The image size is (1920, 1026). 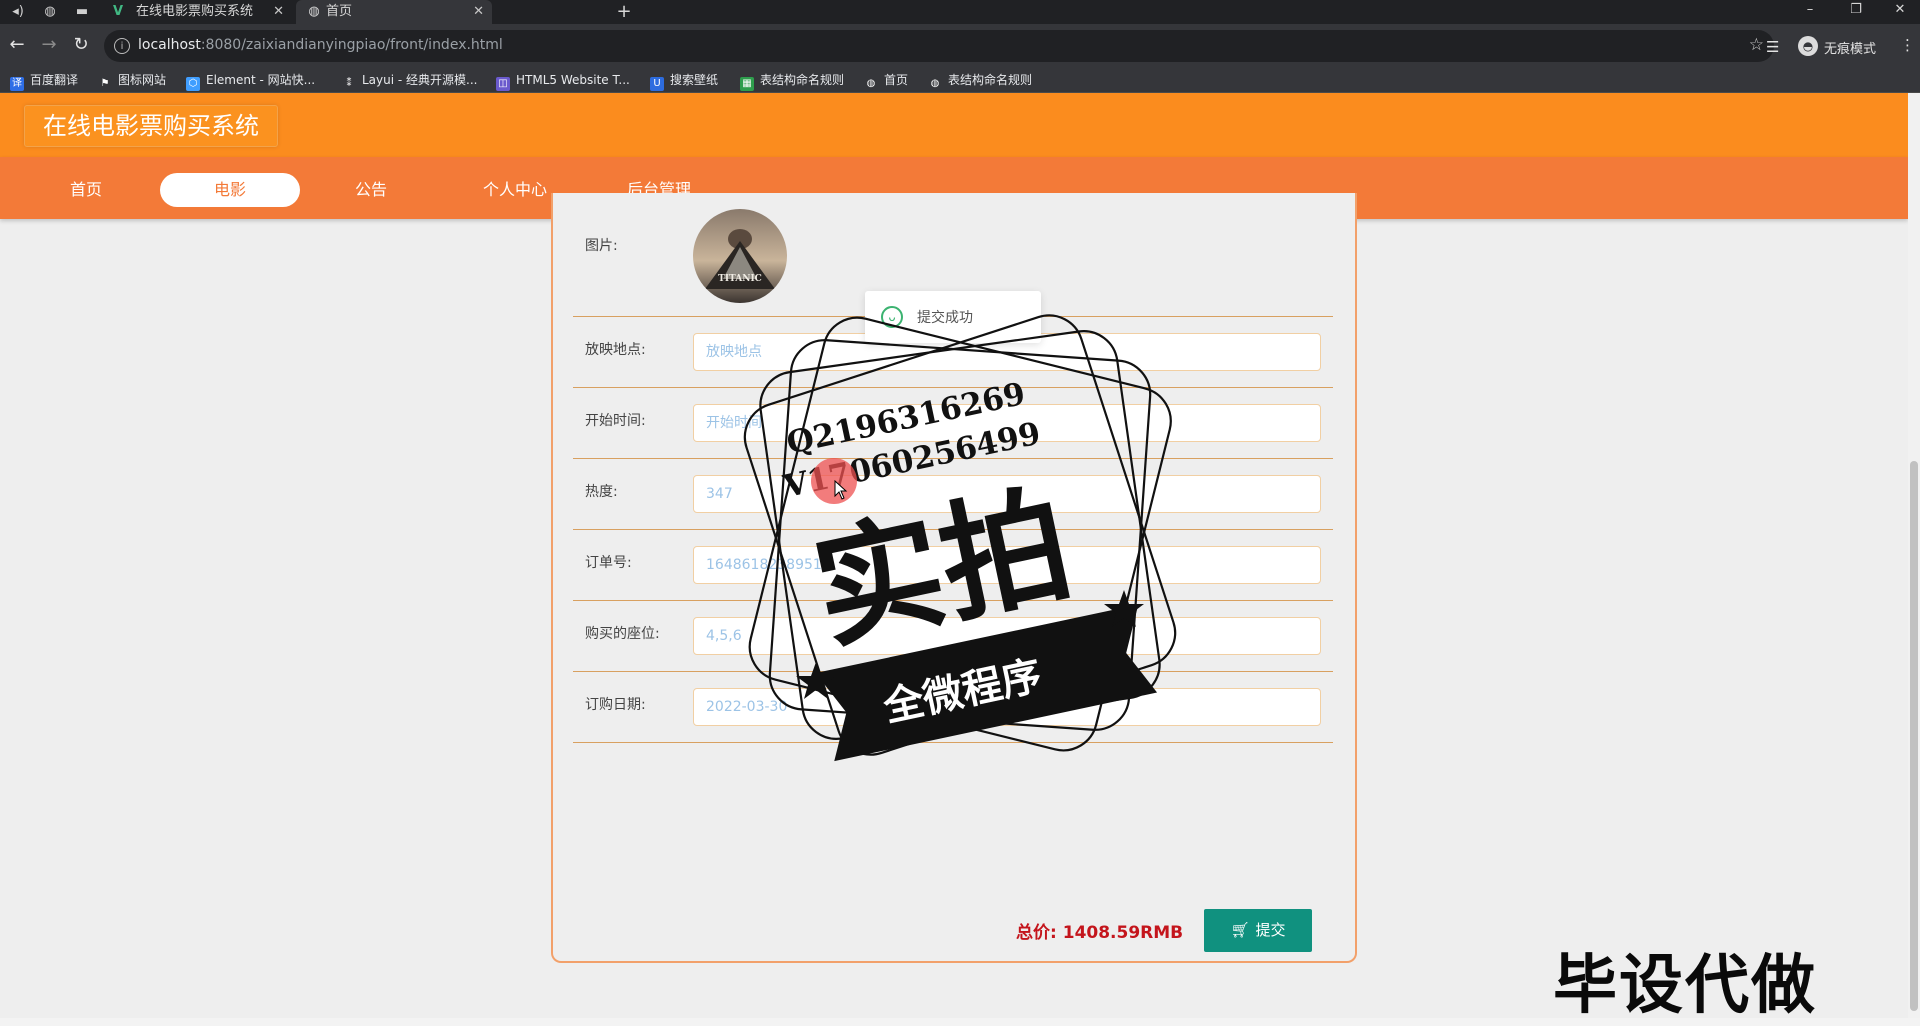 What do you see at coordinates (960, 12) in the screenshot?
I see `browser-tab-strip: ◂) ◍ ▬ V 在线电影票购买系统 ✕ ◍ 首页 ✕ + – ❐ ✕` at bounding box center [960, 12].